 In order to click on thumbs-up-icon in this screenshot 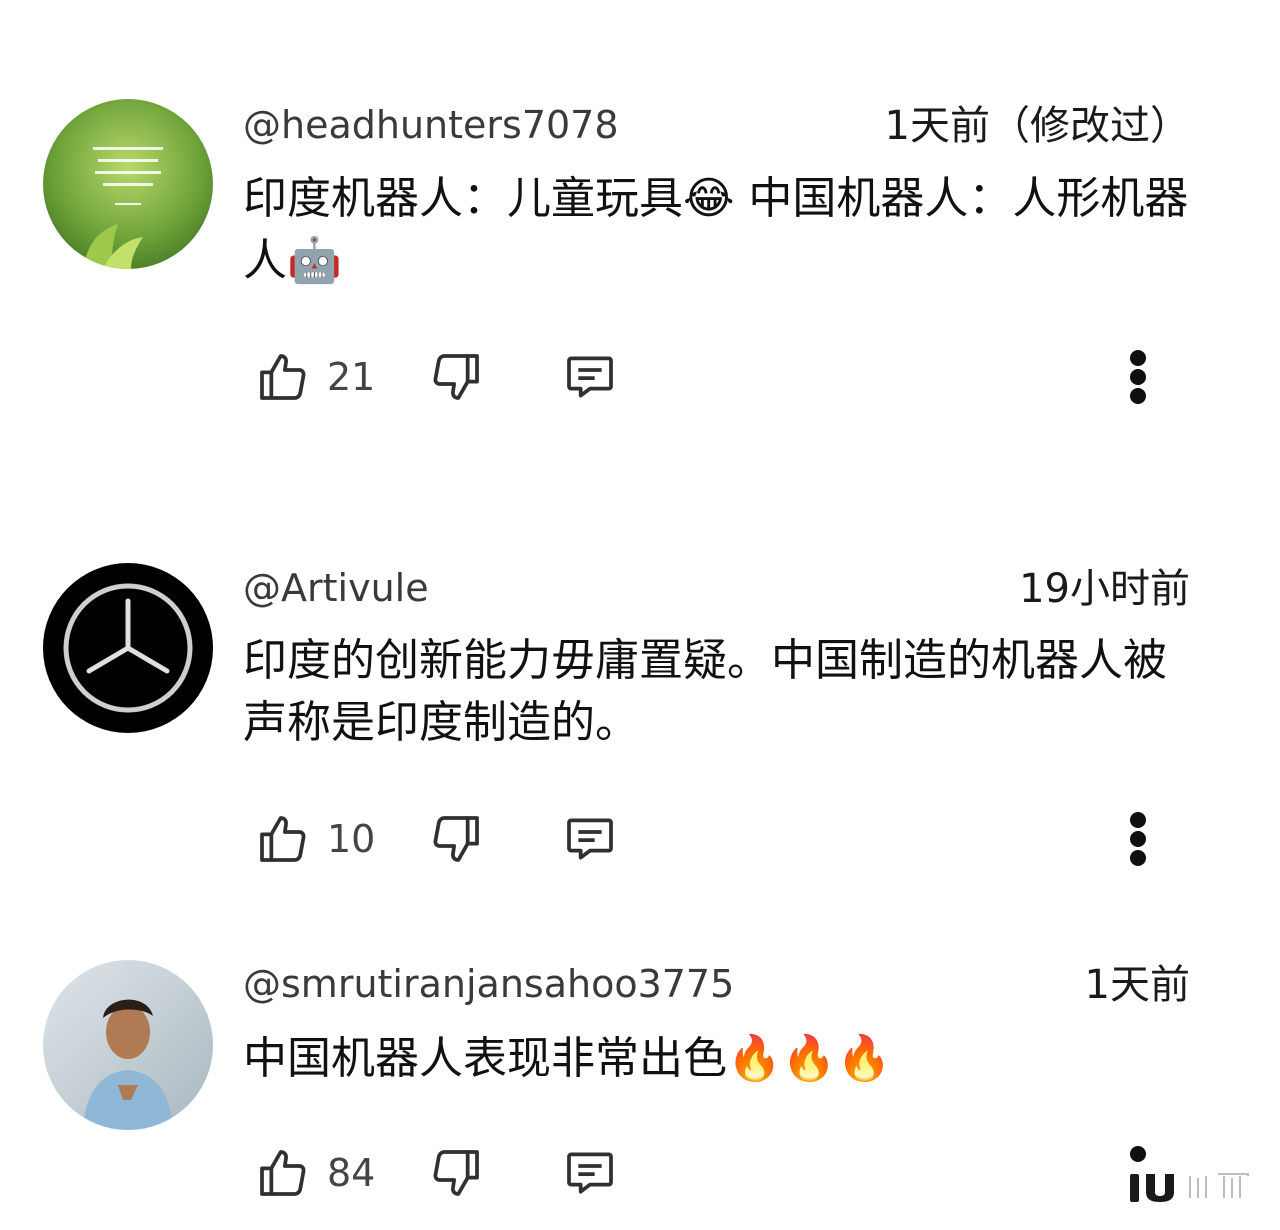, I will do `click(283, 1173)`.